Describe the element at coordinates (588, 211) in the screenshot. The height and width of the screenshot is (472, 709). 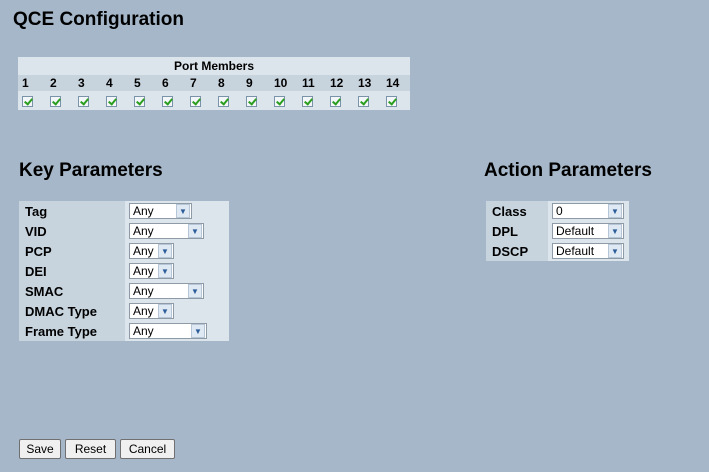
I see `class-select: 0 ▼` at that location.